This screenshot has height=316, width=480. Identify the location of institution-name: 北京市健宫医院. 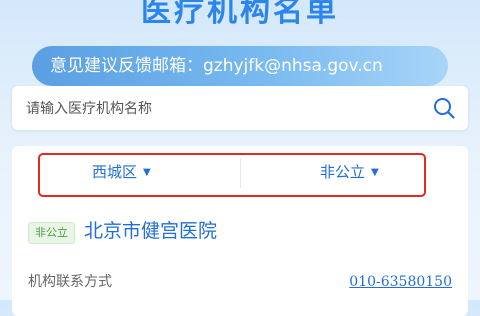
(150, 231).